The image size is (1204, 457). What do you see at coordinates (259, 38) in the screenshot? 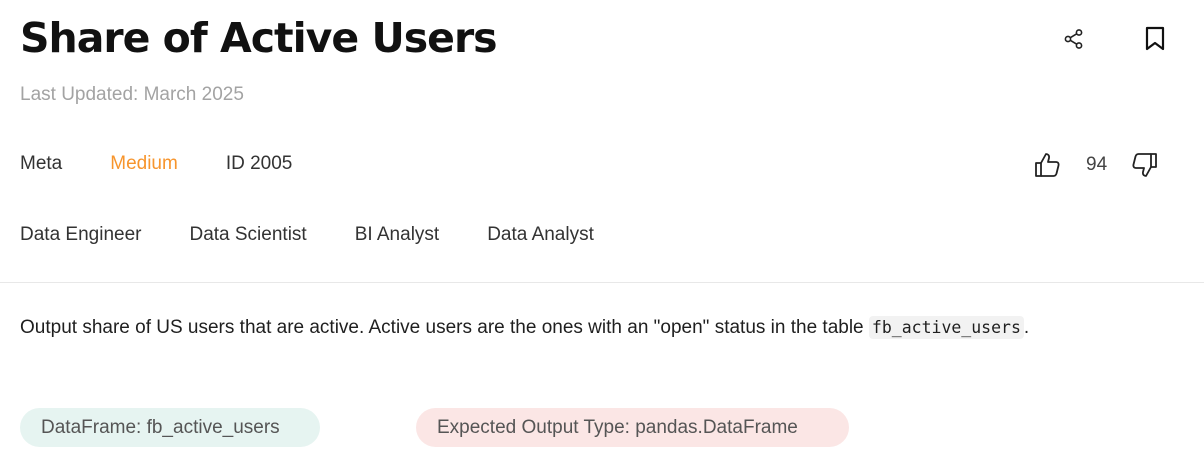
I see `page-title: Share of Active Users` at bounding box center [259, 38].